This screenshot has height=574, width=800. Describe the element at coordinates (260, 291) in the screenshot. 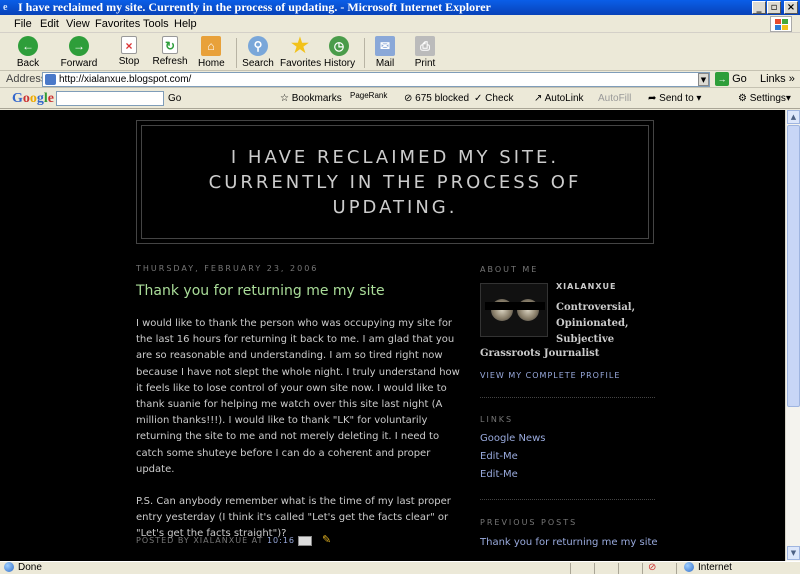

I see `post-title: Thank you for returning me my site` at that location.